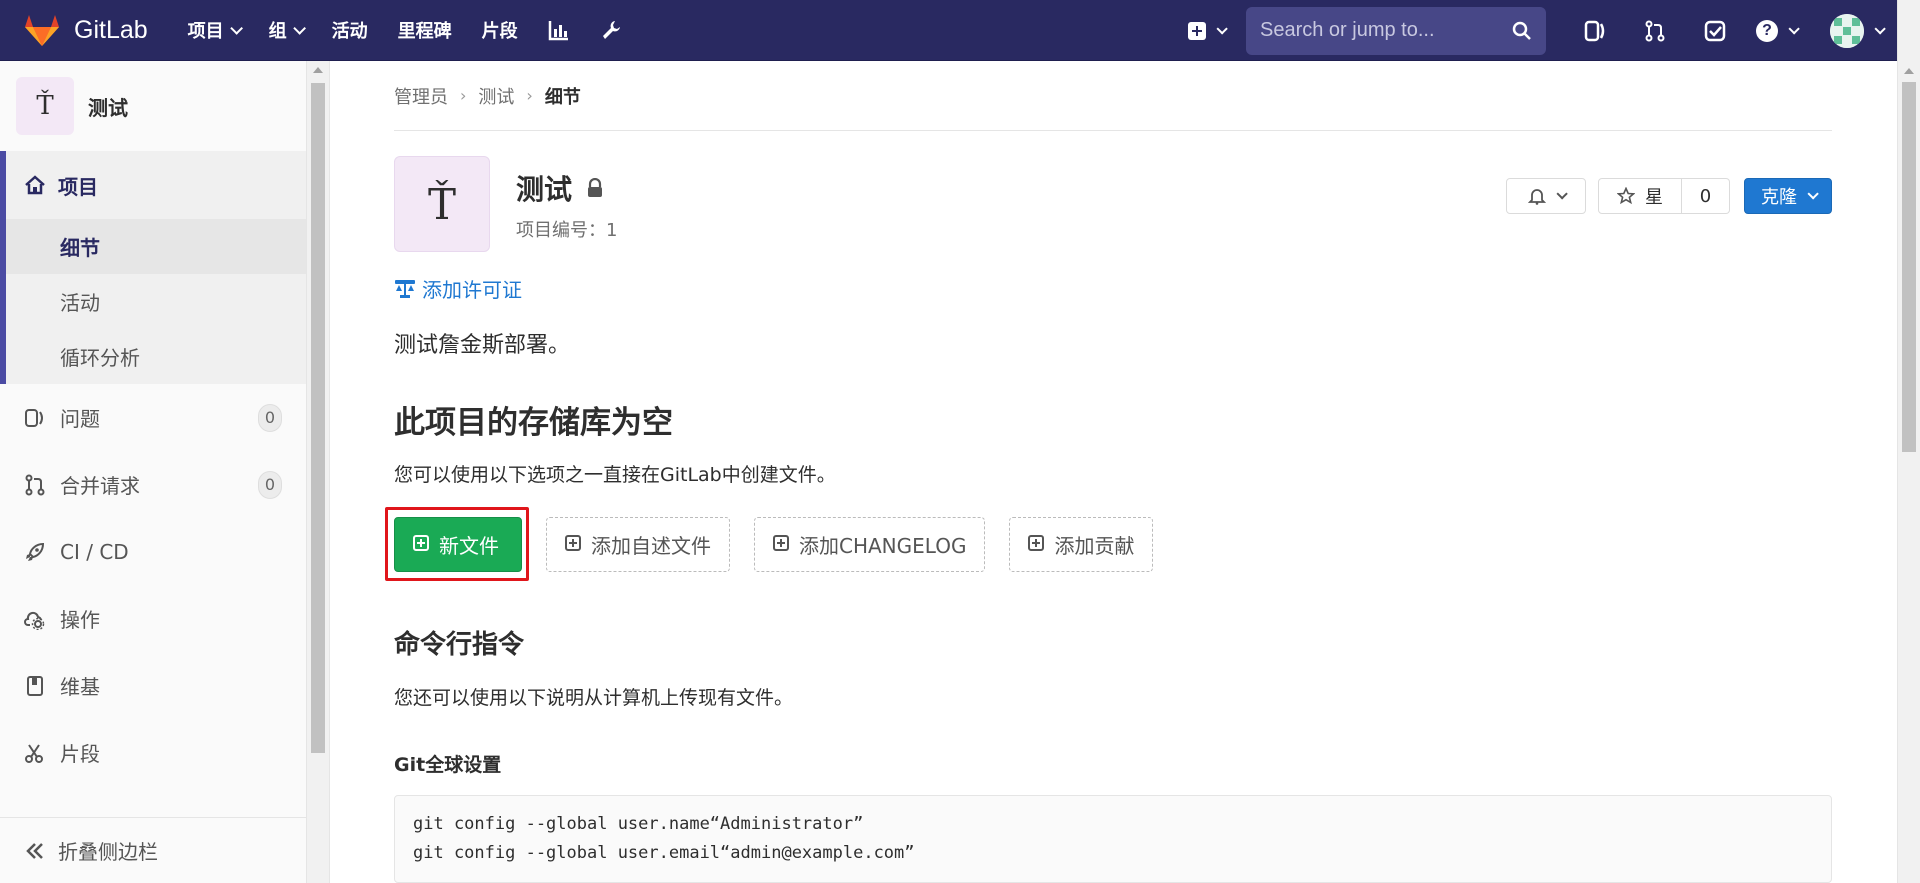 Image resolution: width=1920 pixels, height=883 pixels. Describe the element at coordinates (35, 551) in the screenshot. I see `rocket-icon` at that location.